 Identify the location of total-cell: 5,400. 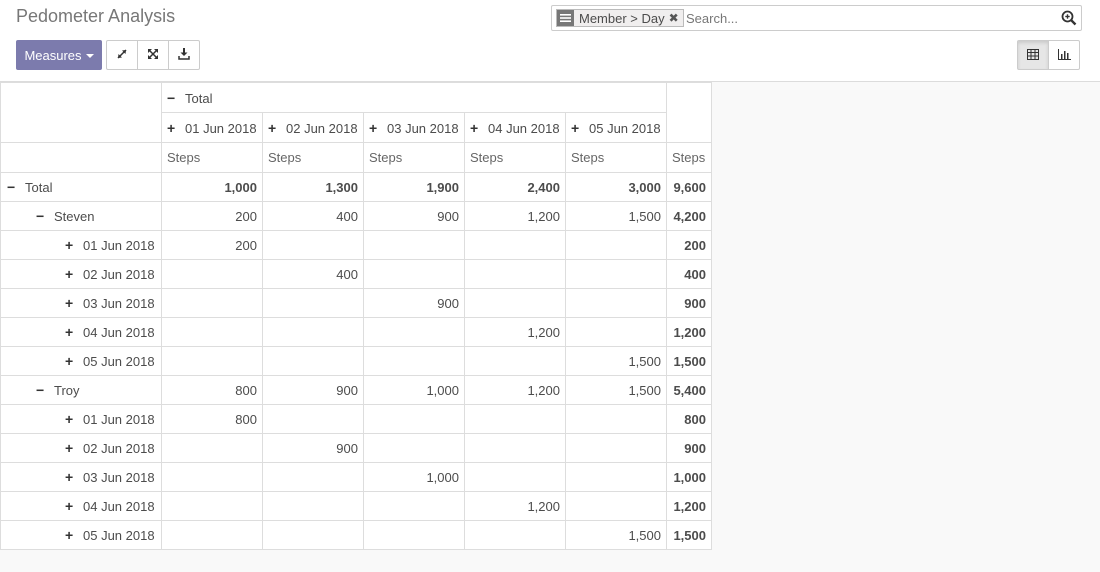
(689, 390).